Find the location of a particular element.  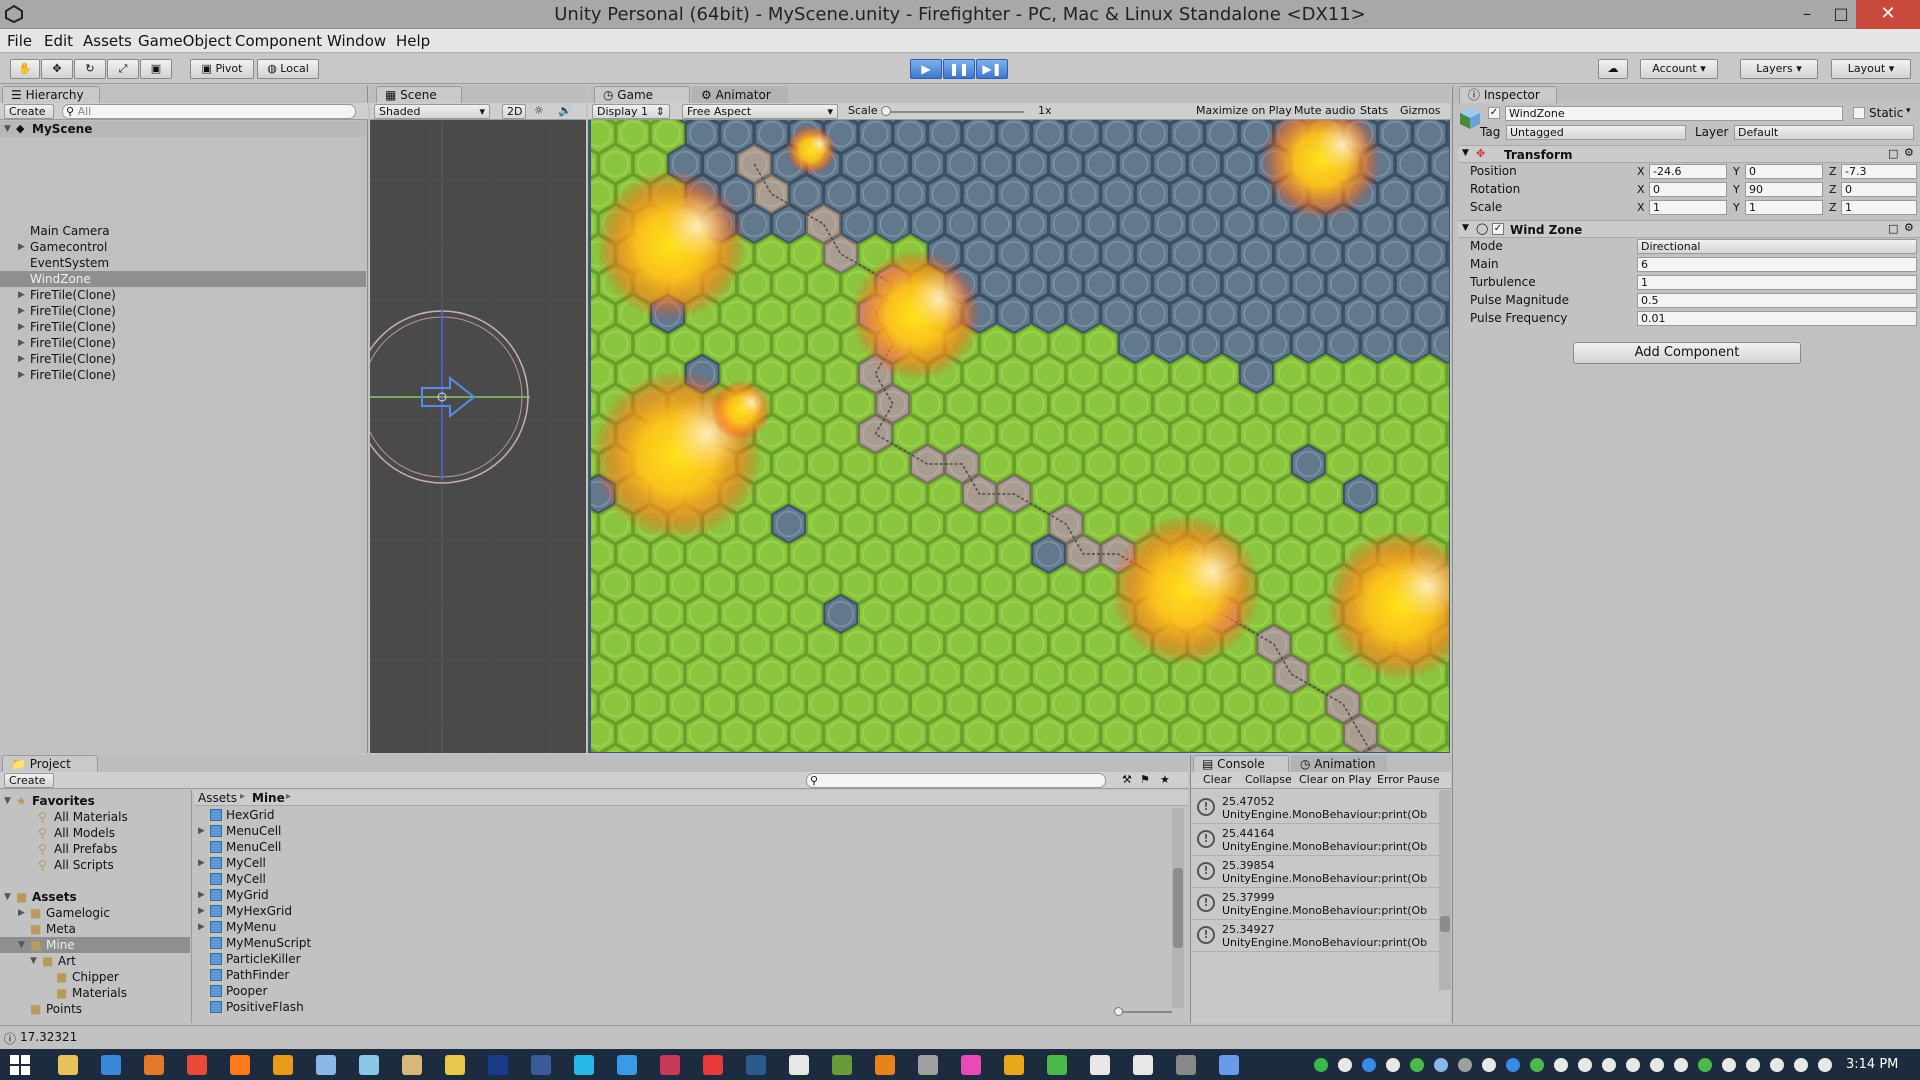

project-file-item: HexGrid is located at coordinates (683, 815).